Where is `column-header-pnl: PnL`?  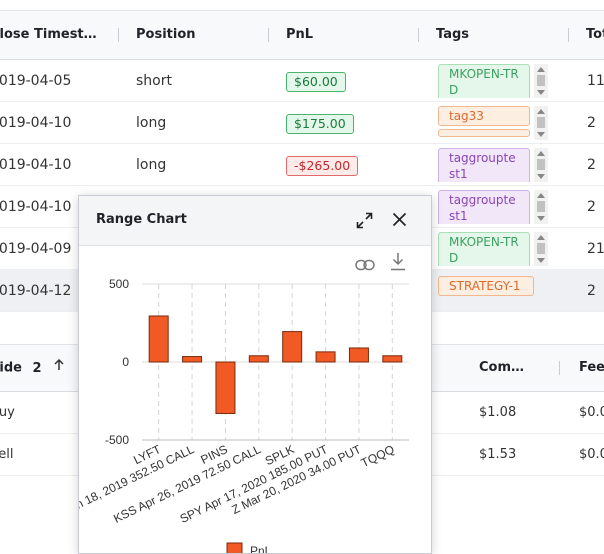 column-header-pnl: PnL is located at coordinates (341, 35).